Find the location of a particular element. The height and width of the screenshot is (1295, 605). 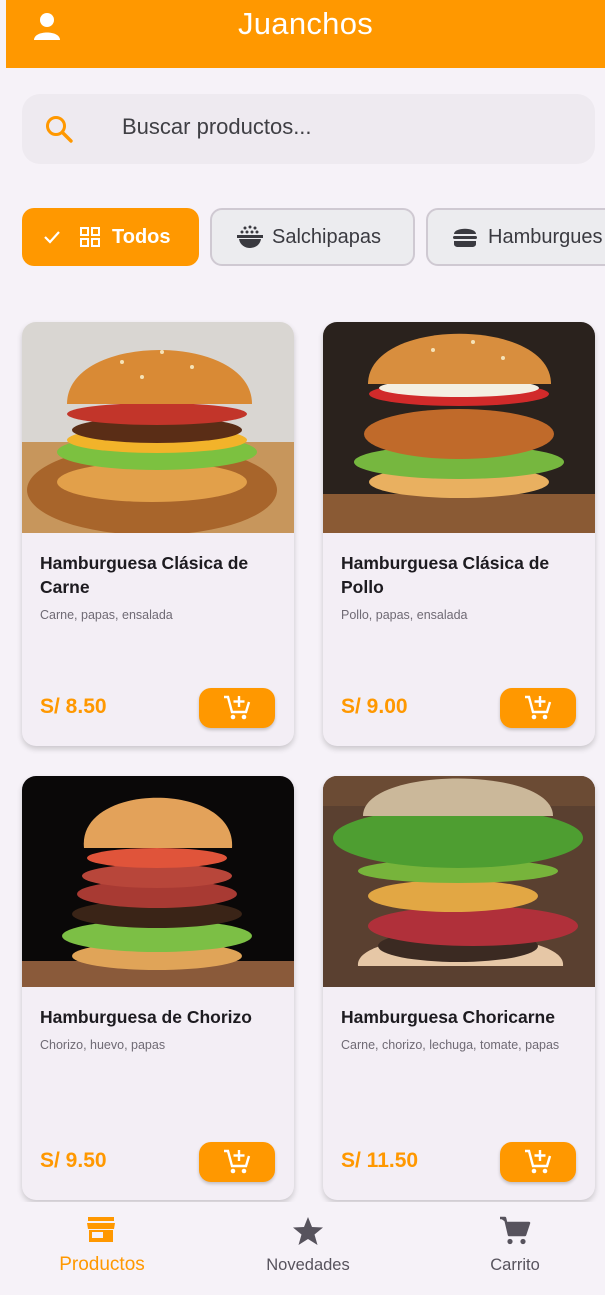

star-icon is located at coordinates (308, 1231).